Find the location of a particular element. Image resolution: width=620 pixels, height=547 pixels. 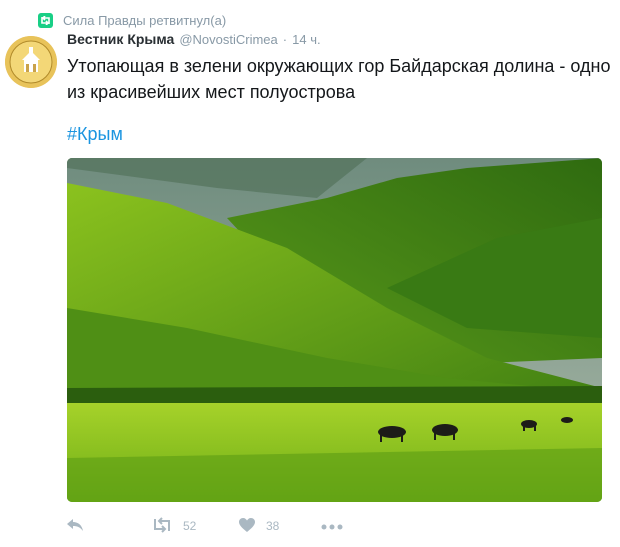

tweet-actions: 52 38 is located at coordinates (216, 526).